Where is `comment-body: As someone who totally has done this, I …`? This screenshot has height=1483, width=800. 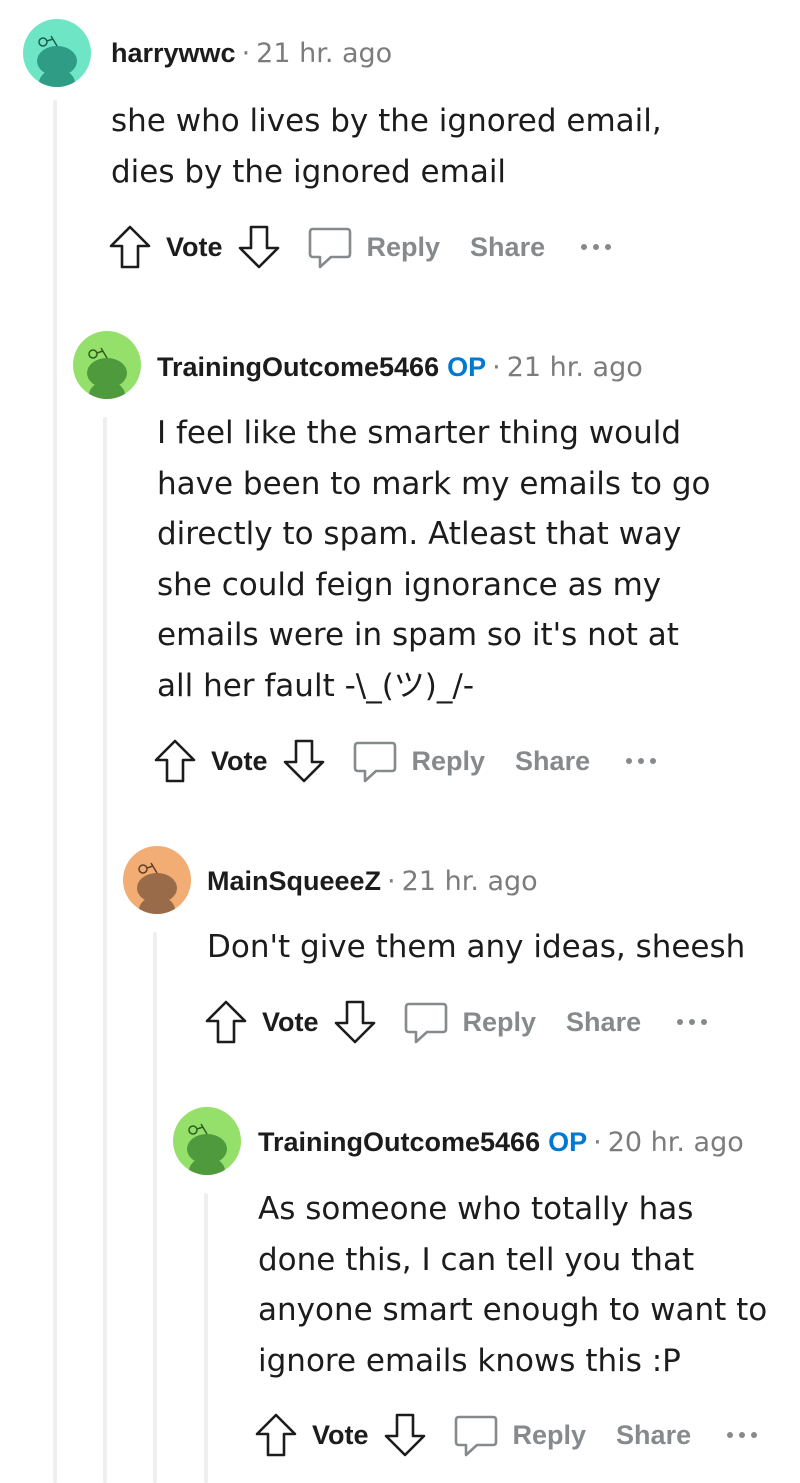
comment-body: As someone who totally has done this, I … is located at coordinates (513, 1285).